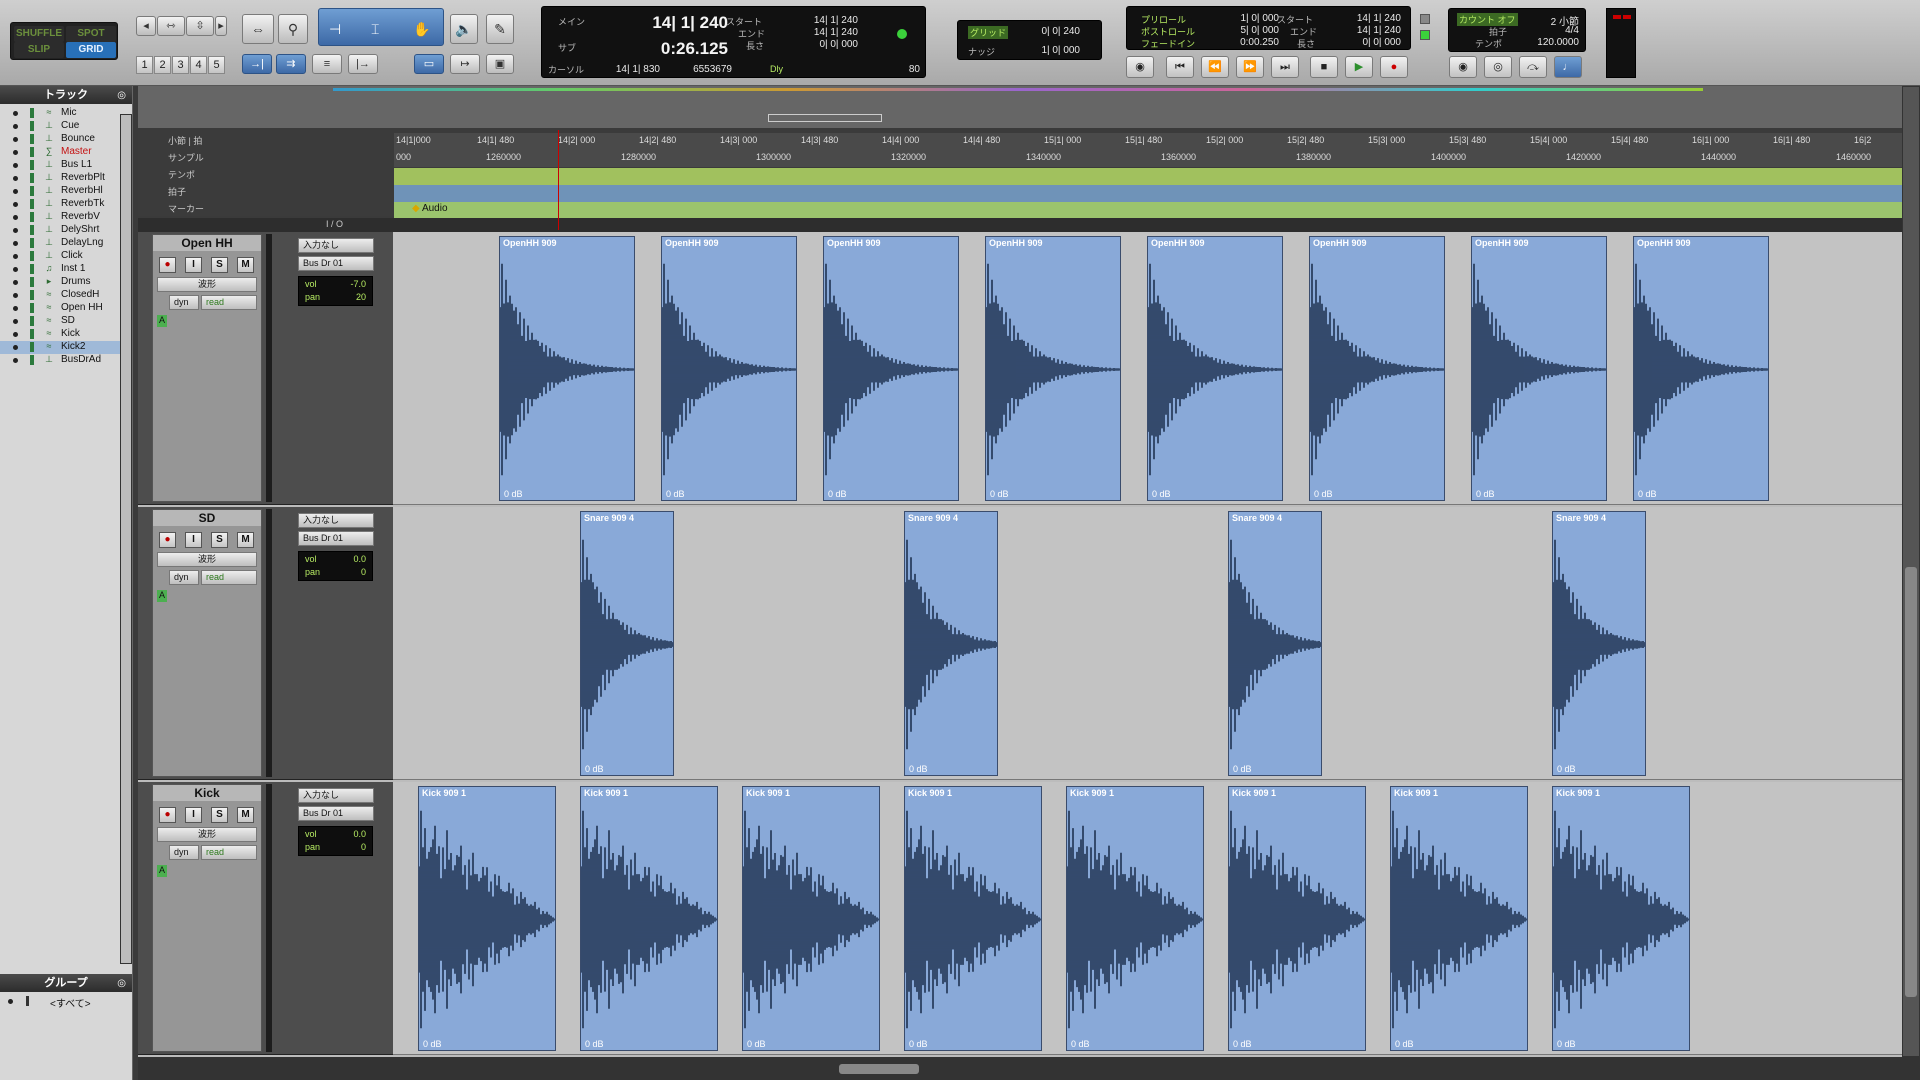 The width and height of the screenshot is (1920, 1080). Describe the element at coordinates (465, 64) in the screenshot. I see `keyboard-focus-icon: ↦` at that location.